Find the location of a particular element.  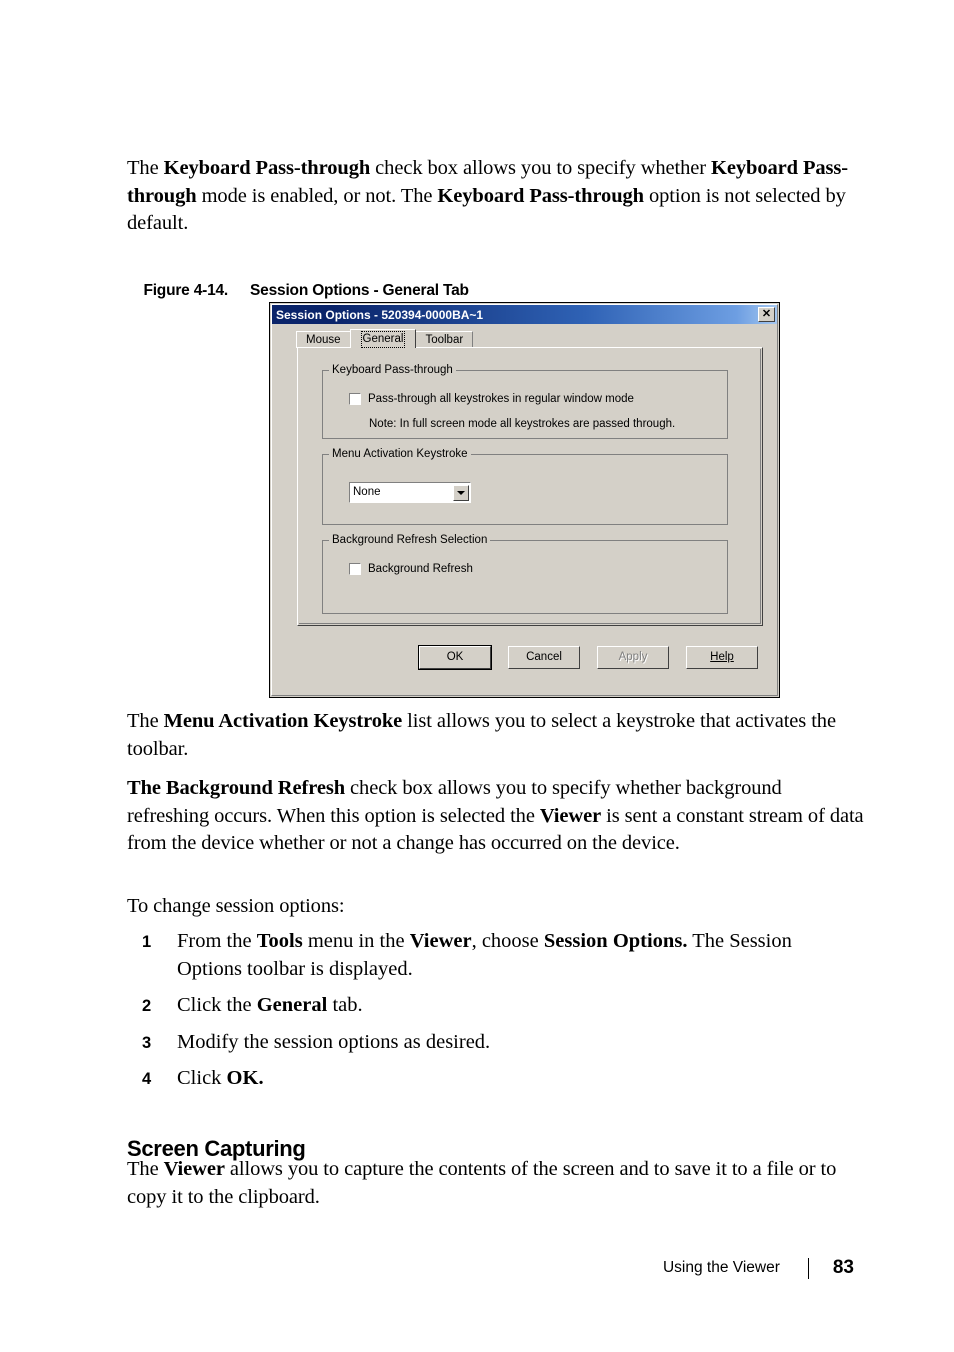

footer-label: Using the Viewer is located at coordinates (721, 1267).